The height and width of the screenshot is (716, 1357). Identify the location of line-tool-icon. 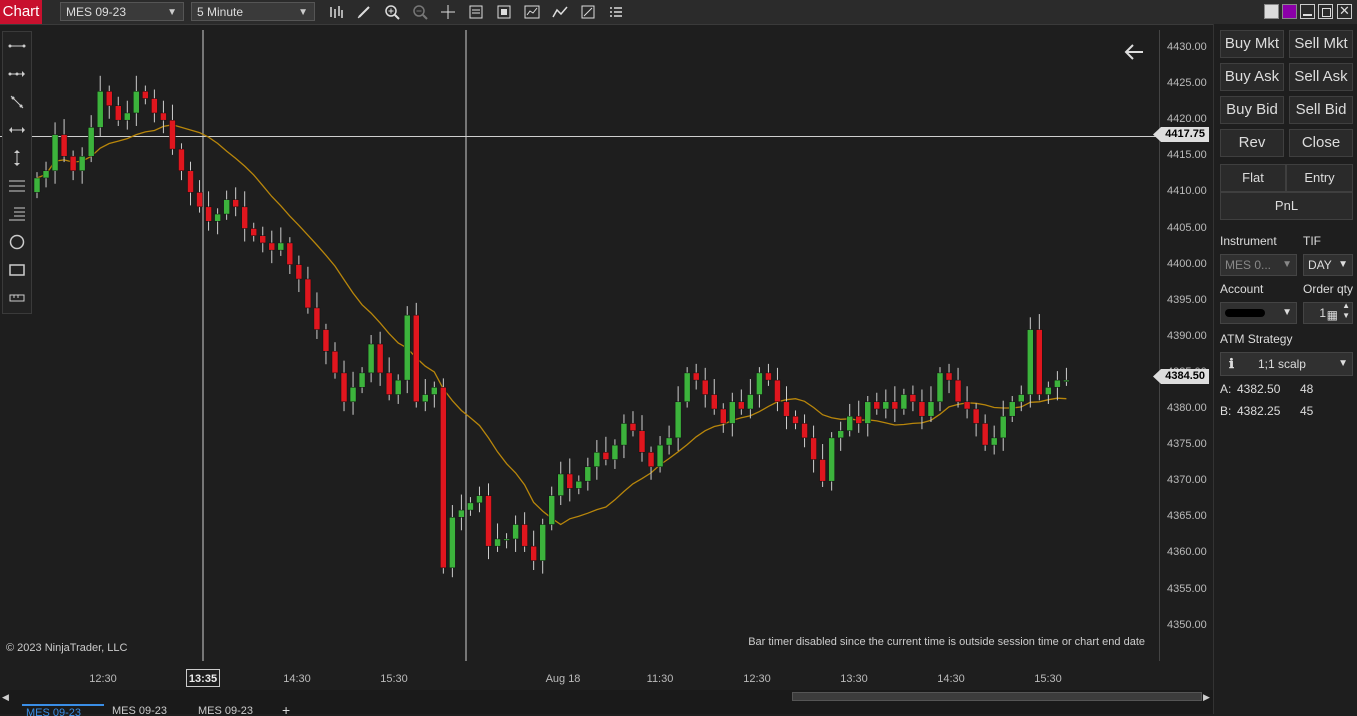
(17, 46).